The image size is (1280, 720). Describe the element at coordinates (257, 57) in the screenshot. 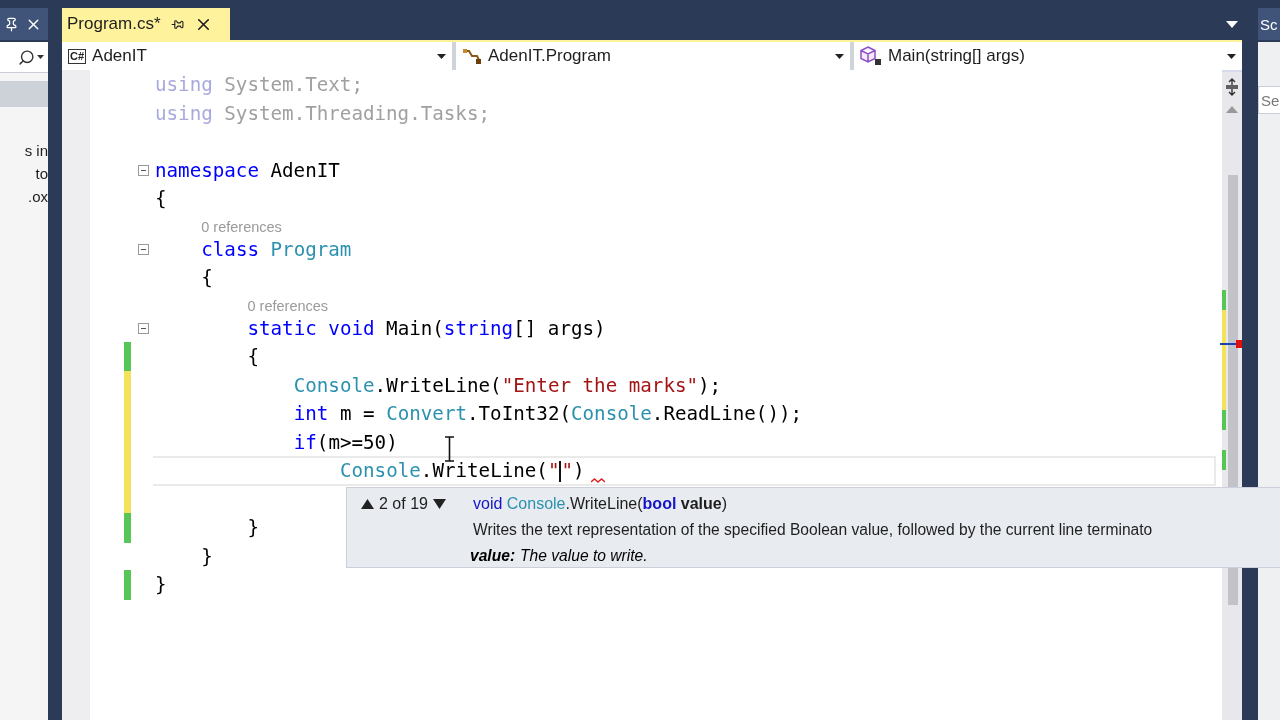

I see `navigation-dropdown: C# AdenIT` at that location.